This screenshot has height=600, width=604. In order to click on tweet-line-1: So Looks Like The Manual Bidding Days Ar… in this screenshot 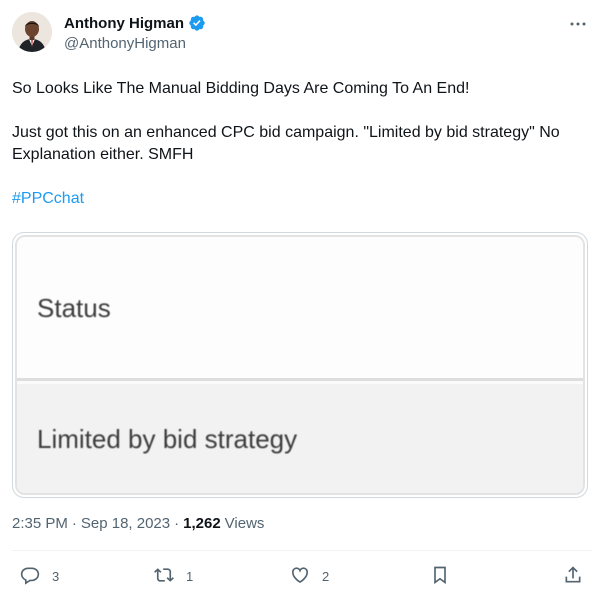, I will do `click(241, 88)`.